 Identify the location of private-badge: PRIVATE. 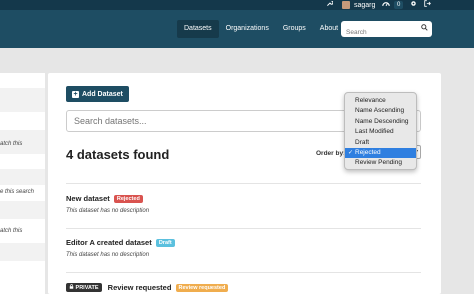
(84, 287).